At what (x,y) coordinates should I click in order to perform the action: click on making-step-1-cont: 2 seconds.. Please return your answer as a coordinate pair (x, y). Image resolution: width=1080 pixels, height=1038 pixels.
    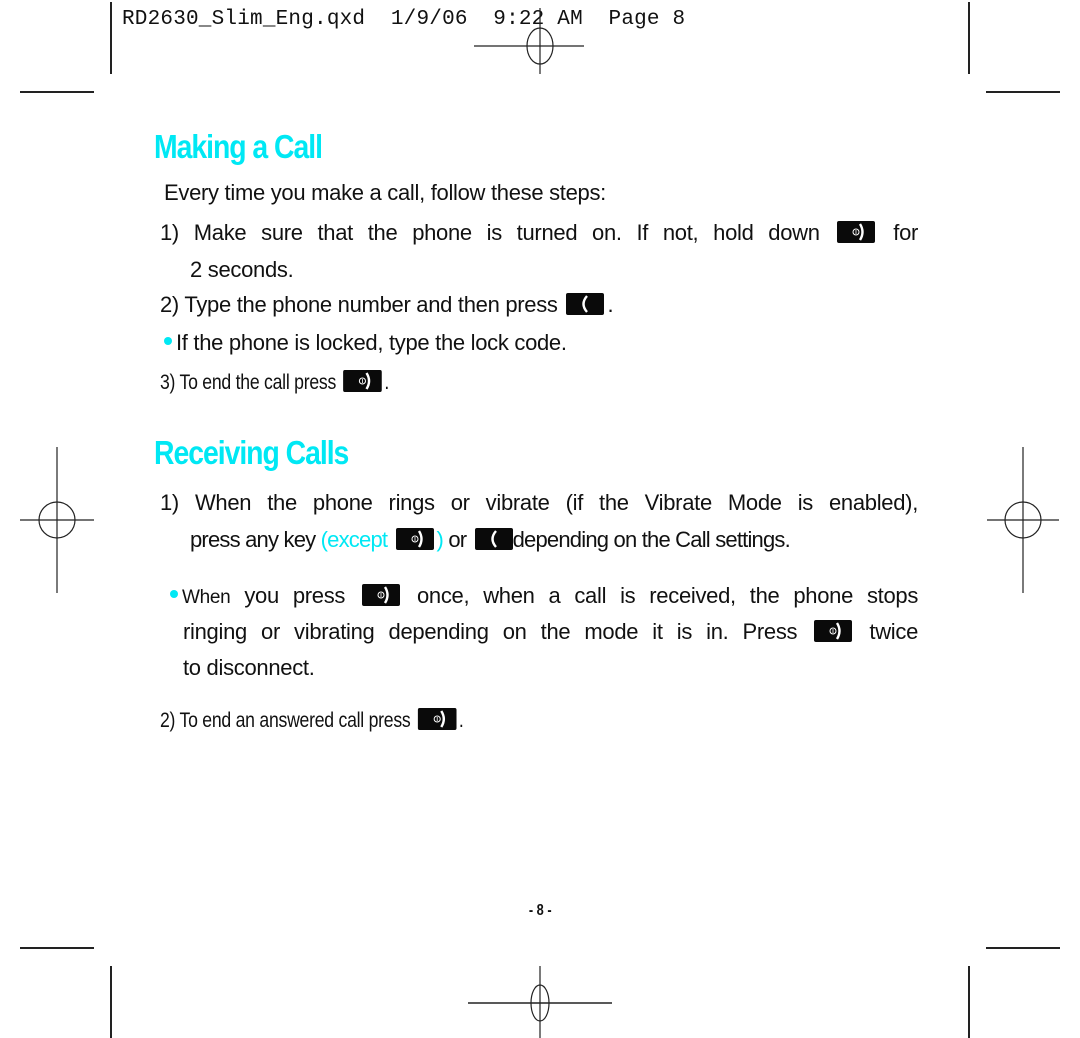
    Looking at the image, I should click on (242, 270).